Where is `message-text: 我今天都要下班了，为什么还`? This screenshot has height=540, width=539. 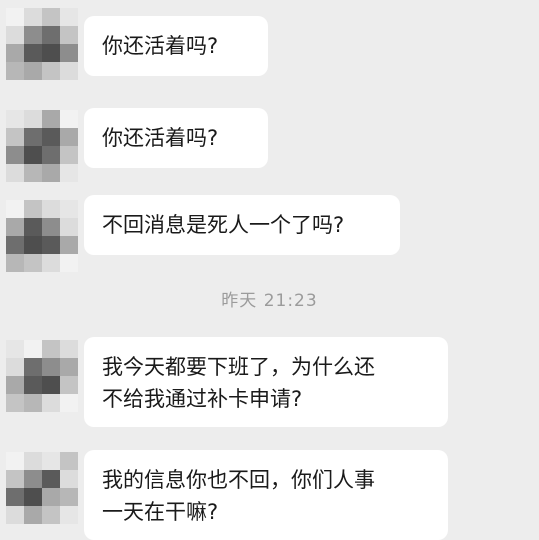 message-text: 我今天都要下班了，为什么还 is located at coordinates (238, 367).